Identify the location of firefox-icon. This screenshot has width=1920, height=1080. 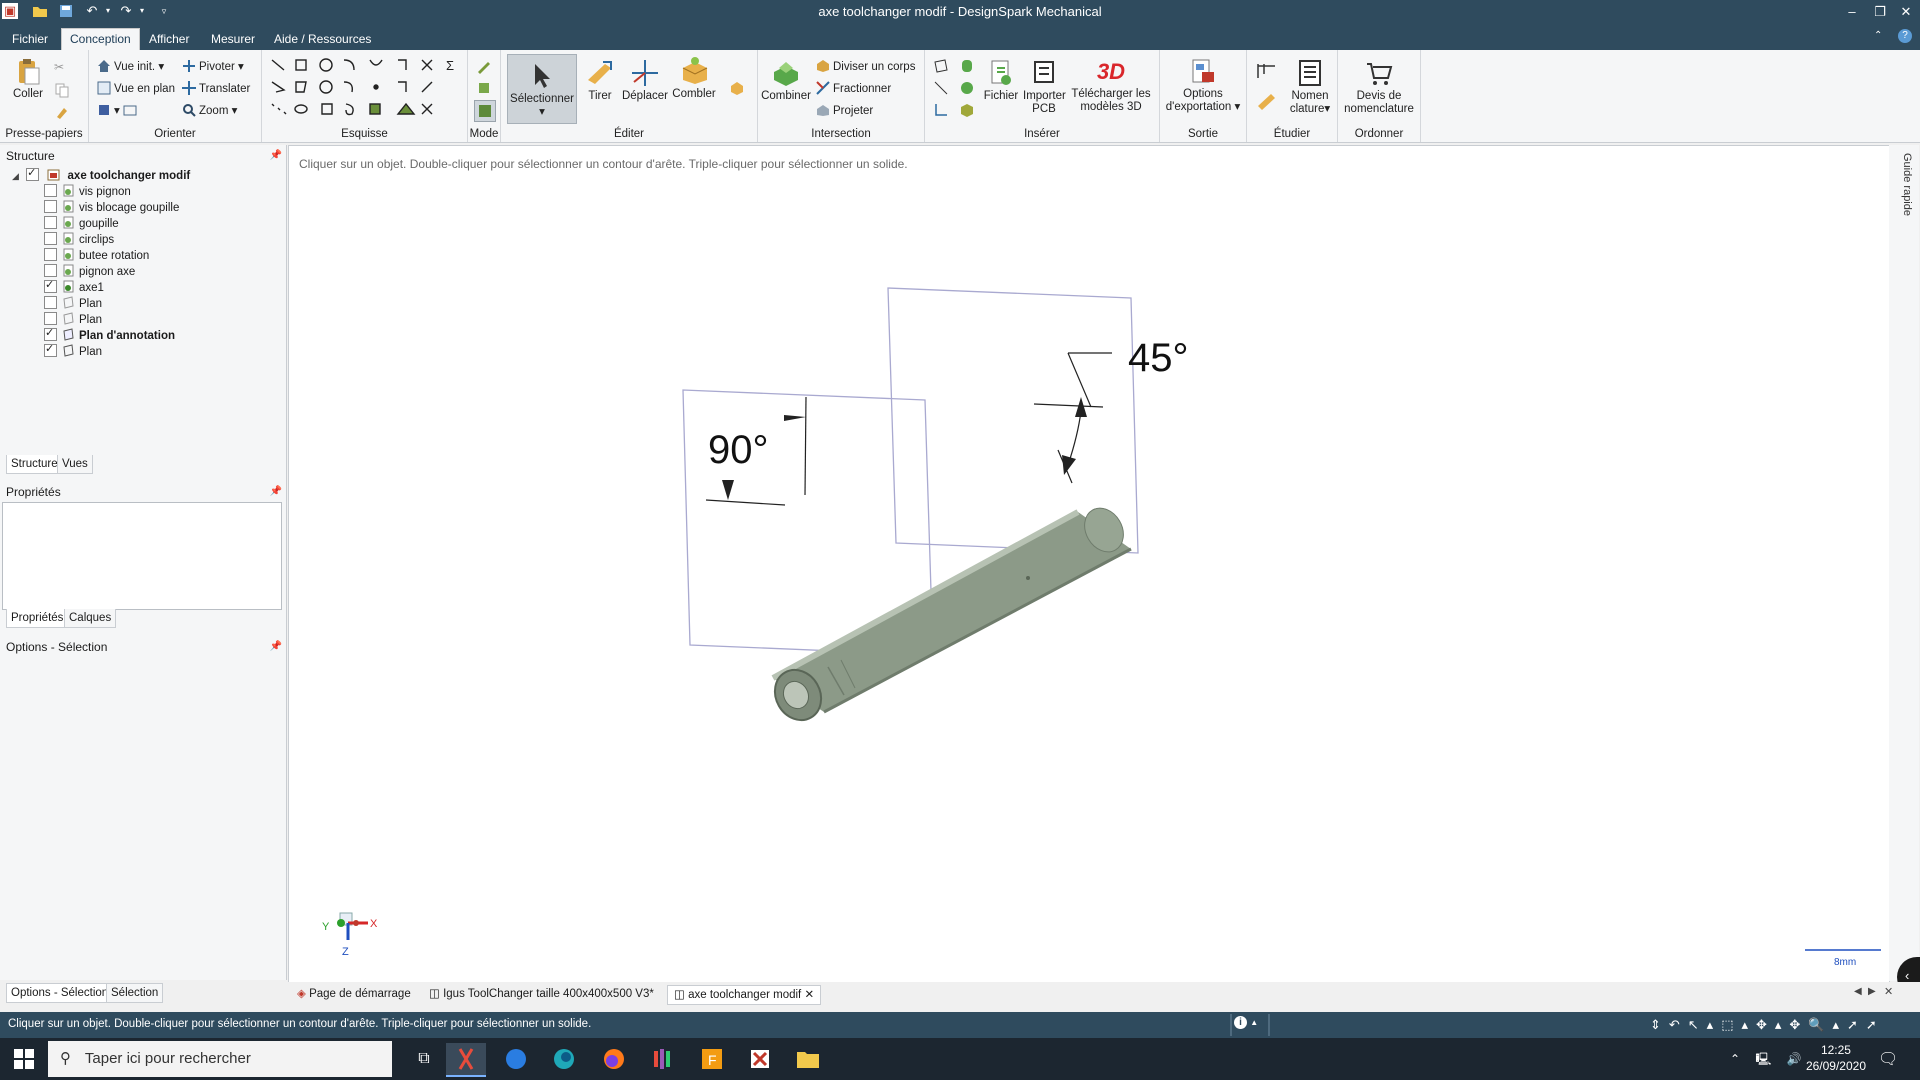
(614, 1059).